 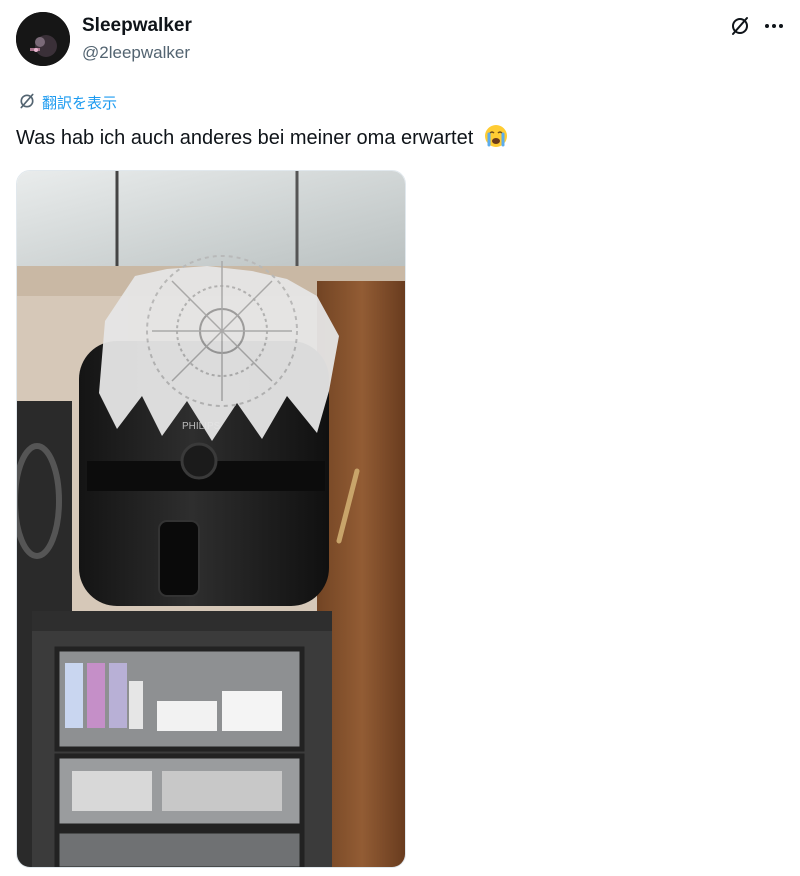 What do you see at coordinates (496, 136) in the screenshot?
I see `loudly-crying-face-emoji` at bounding box center [496, 136].